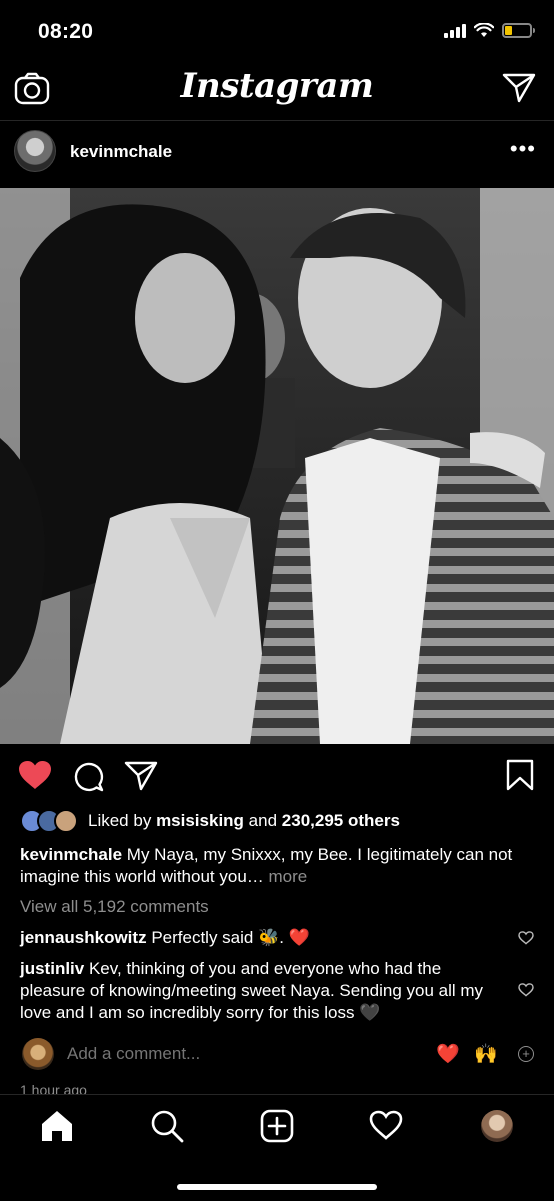 Image resolution: width=554 pixels, height=1201 pixels. Describe the element at coordinates (277, 1187) in the screenshot. I see `home-indicator` at that location.